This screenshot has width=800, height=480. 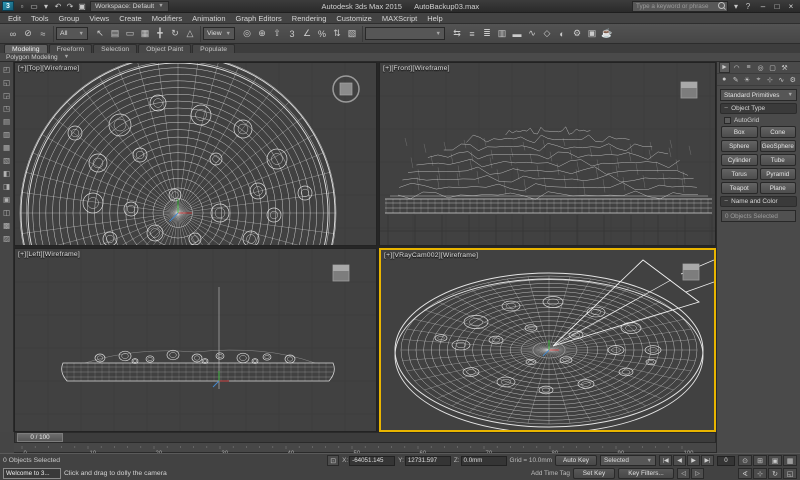 What do you see at coordinates (6, 173) in the screenshot?
I see `left-toolbar-icon: ◧` at bounding box center [6, 173].